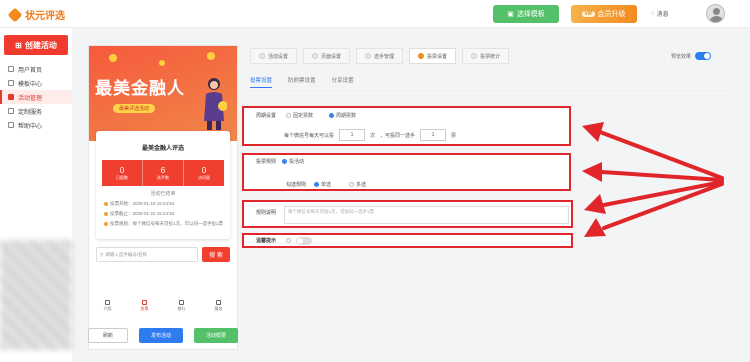 The image size is (750, 362). I want to click on sidebar-item-activity-management: 活动管理, so click(36, 97).